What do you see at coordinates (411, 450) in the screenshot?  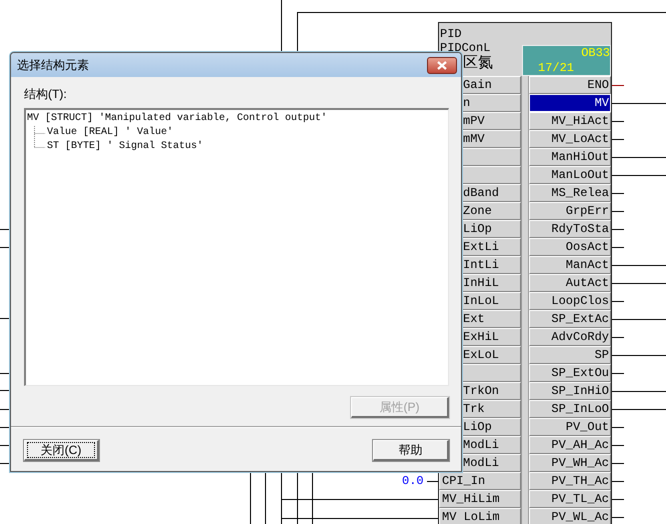 I see `help-button: 帮助` at bounding box center [411, 450].